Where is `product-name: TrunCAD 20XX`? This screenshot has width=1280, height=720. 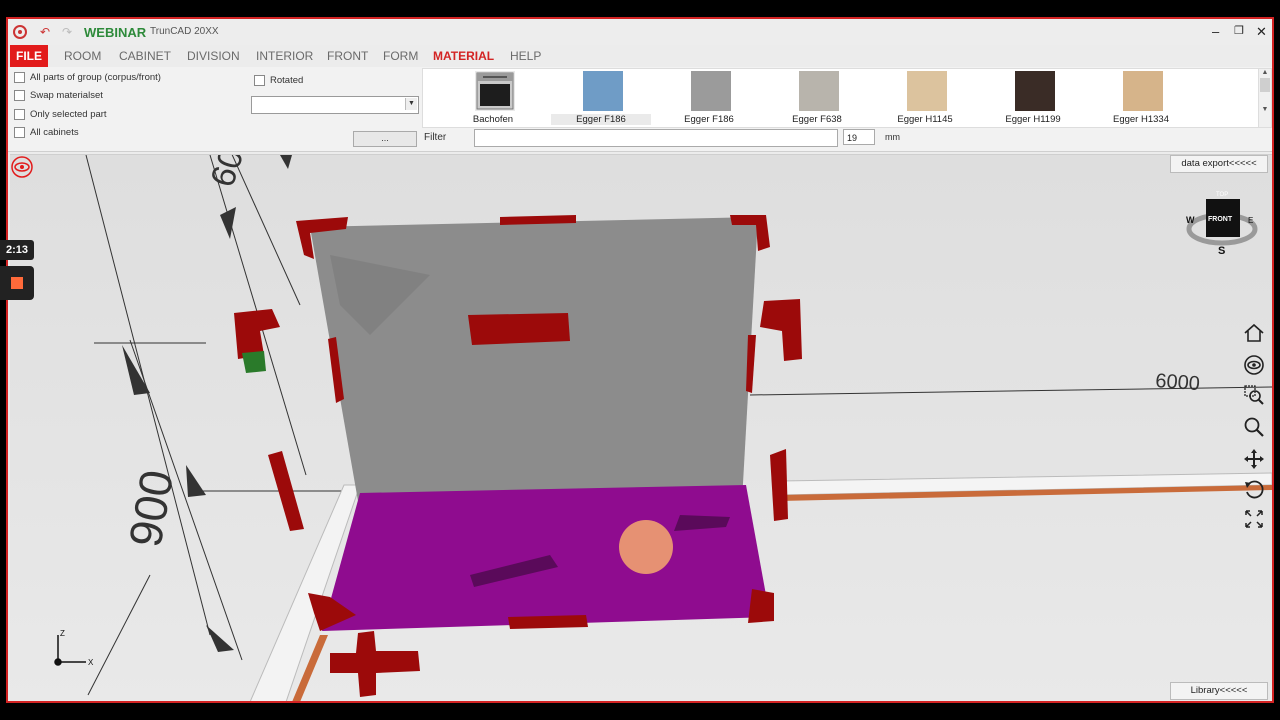
product-name: TrunCAD 20XX is located at coordinates (184, 31).